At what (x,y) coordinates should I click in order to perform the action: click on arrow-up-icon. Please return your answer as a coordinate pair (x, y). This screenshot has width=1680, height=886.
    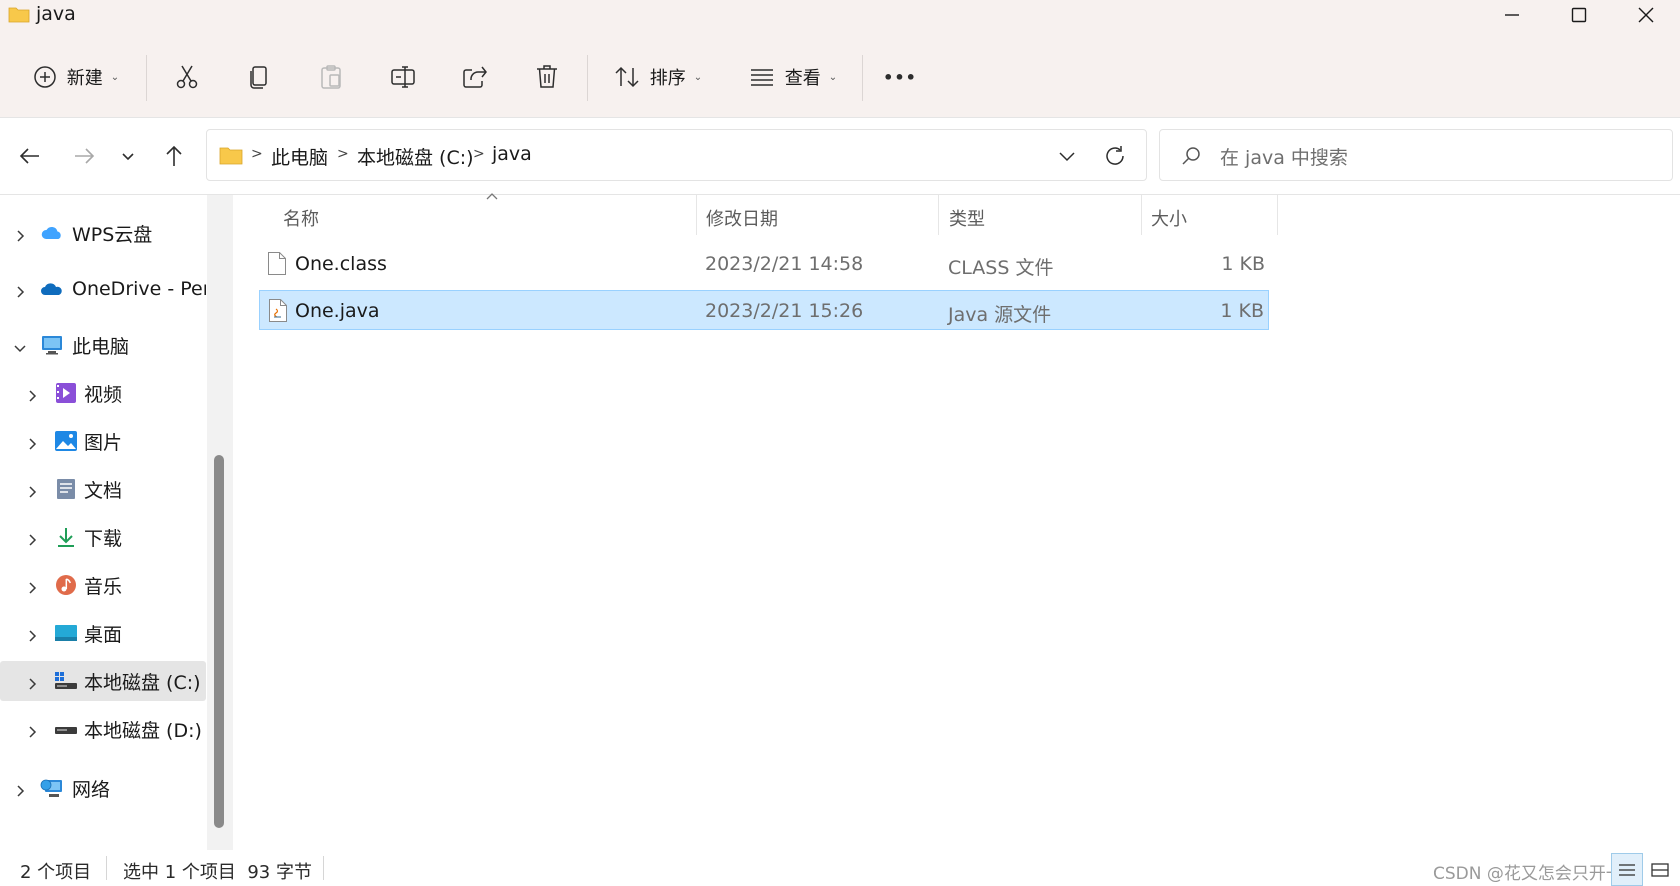
    Looking at the image, I should click on (174, 155).